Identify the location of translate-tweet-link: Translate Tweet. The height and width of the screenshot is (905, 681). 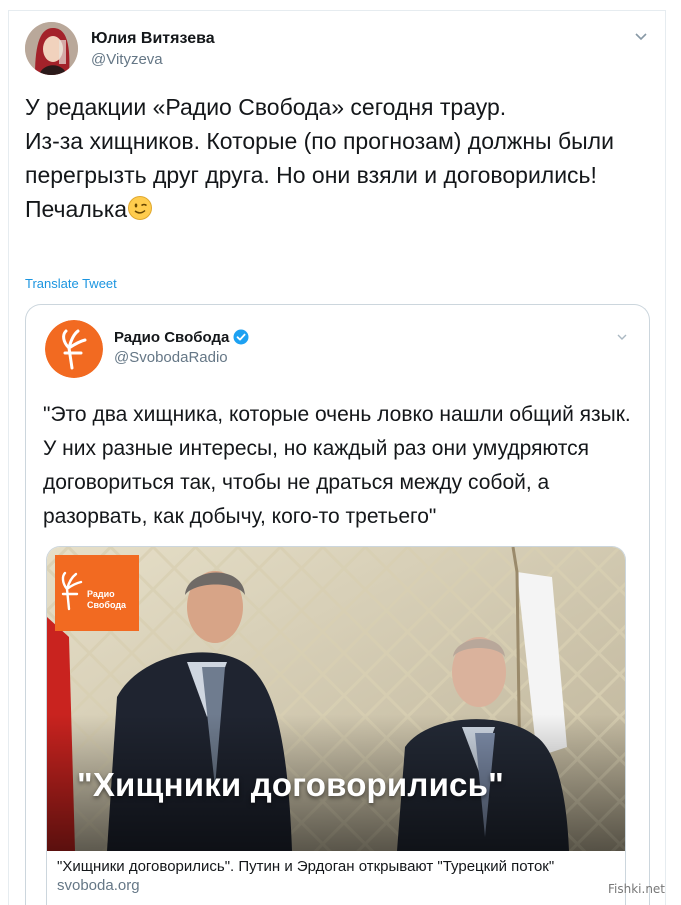
(71, 283).